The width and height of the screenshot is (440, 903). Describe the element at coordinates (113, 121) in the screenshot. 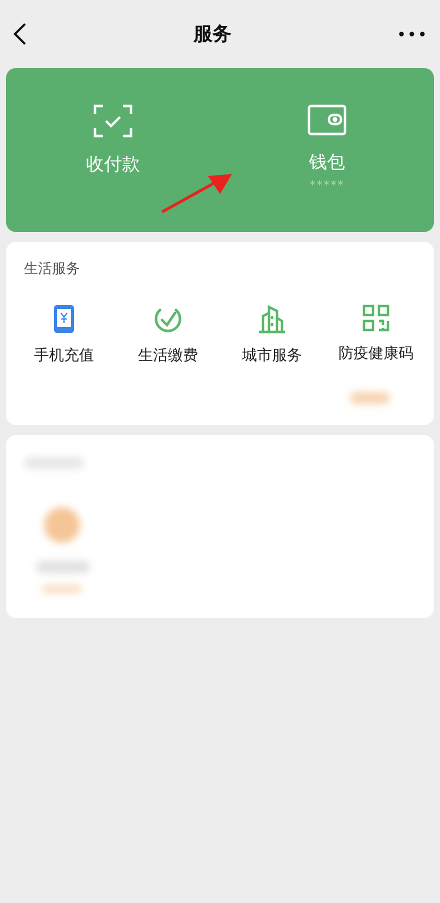

I see `scan-icon` at that location.